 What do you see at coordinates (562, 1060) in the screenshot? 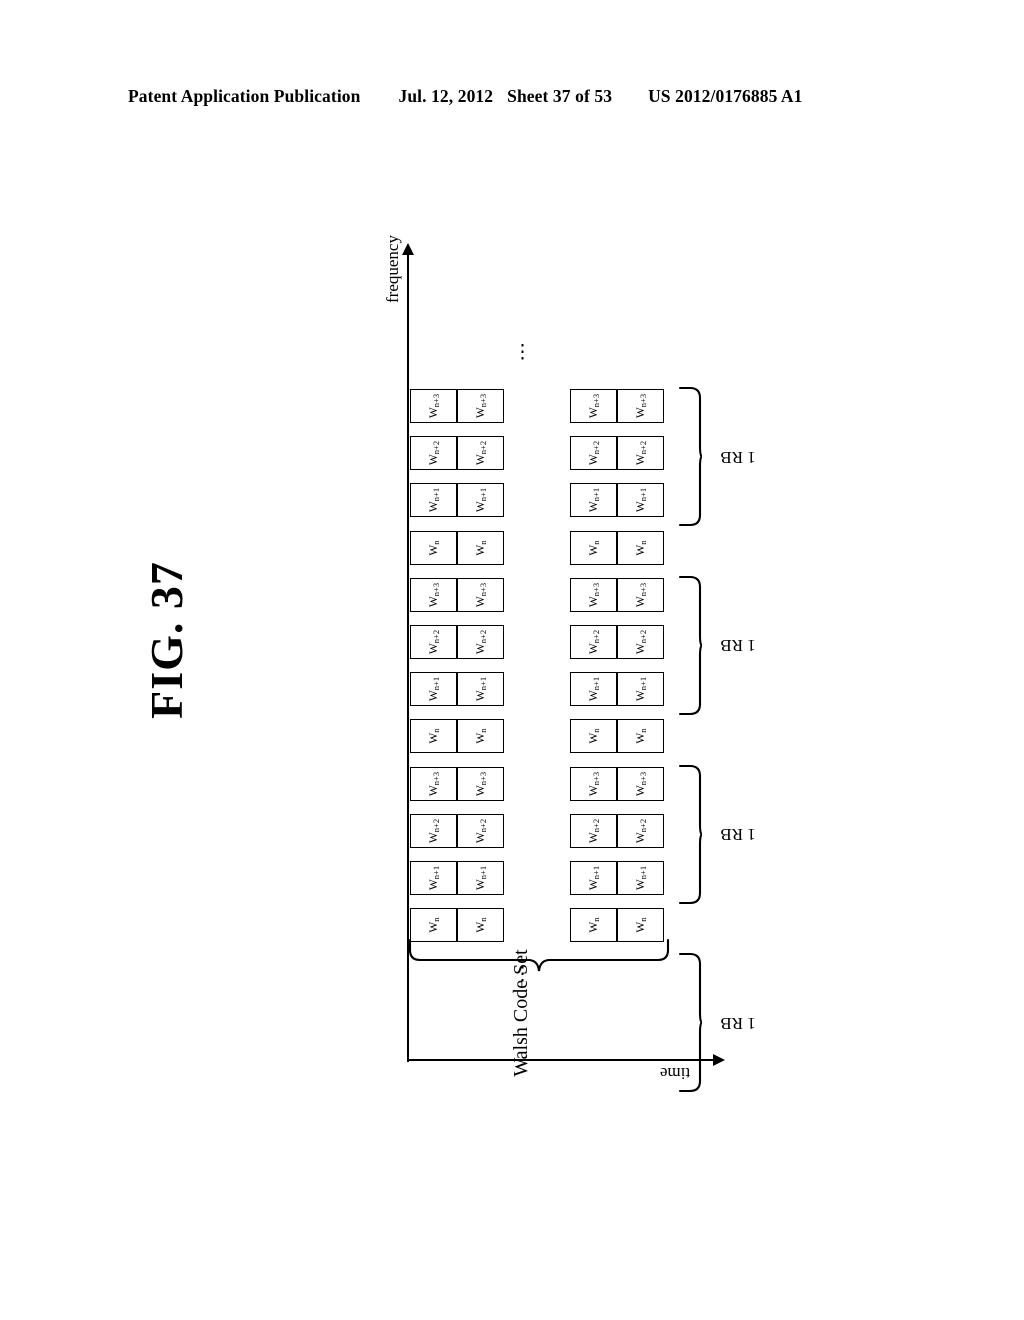
I see `time-axis-line` at bounding box center [562, 1060].